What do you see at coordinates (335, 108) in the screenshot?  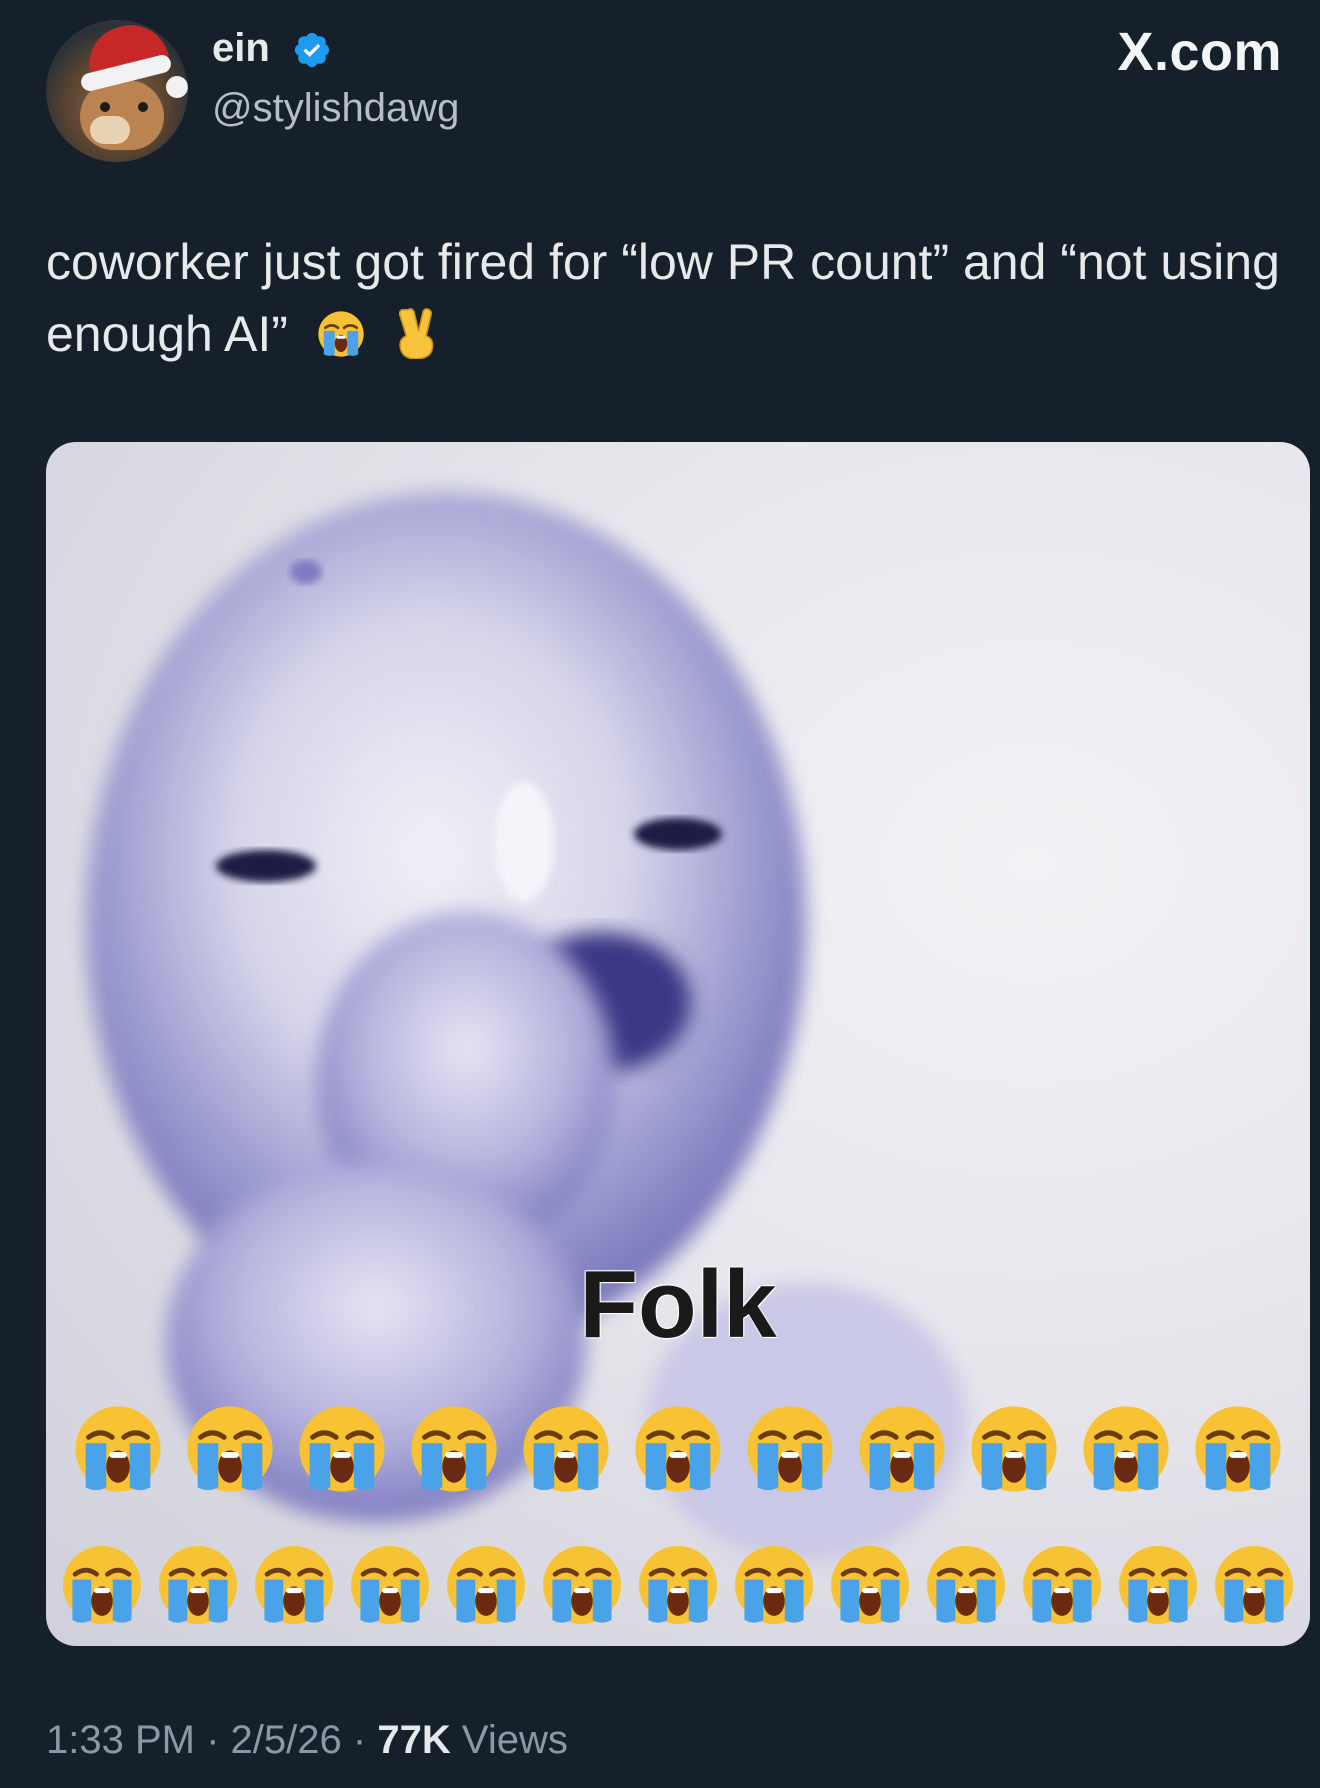 I see `author-handle: @stylishdawg` at bounding box center [335, 108].